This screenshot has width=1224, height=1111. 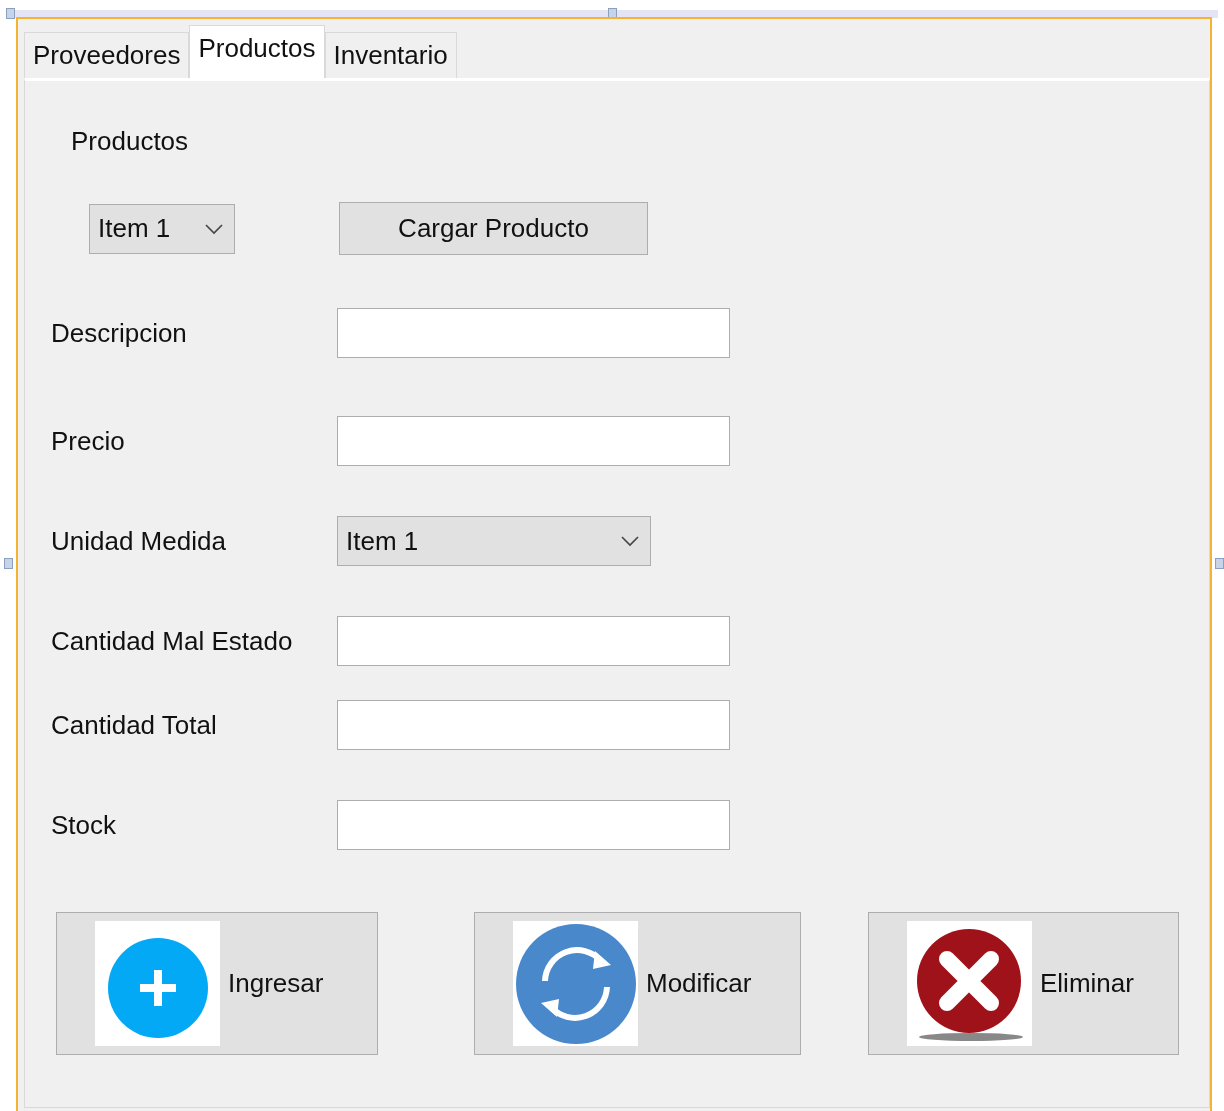 What do you see at coordinates (130, 141) in the screenshot?
I see `section-title: Productos` at bounding box center [130, 141].